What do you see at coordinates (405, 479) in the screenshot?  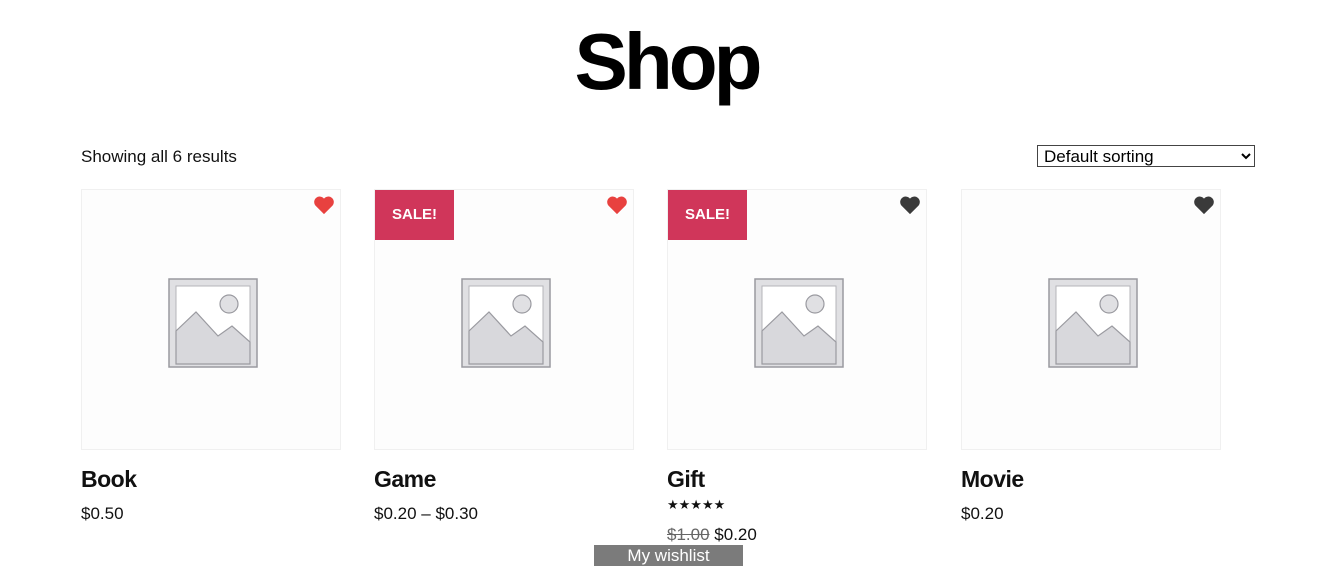 I see `product-name: Game` at bounding box center [405, 479].